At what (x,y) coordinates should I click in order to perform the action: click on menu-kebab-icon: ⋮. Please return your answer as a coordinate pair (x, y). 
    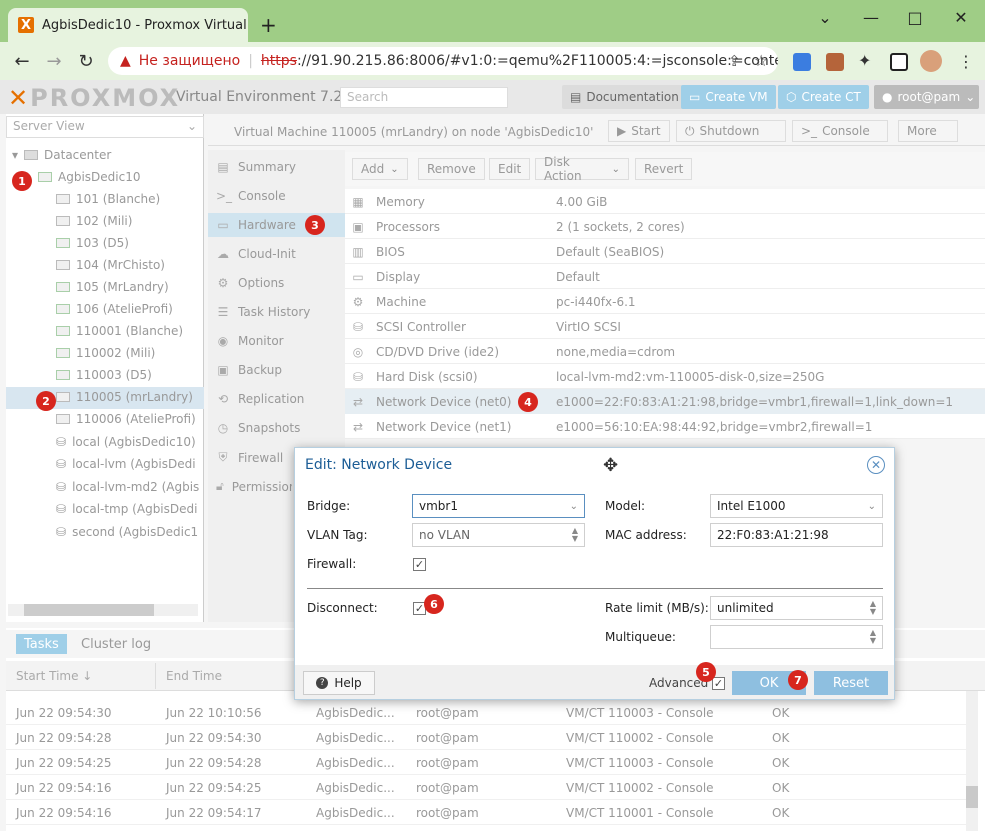
    Looking at the image, I should click on (966, 61).